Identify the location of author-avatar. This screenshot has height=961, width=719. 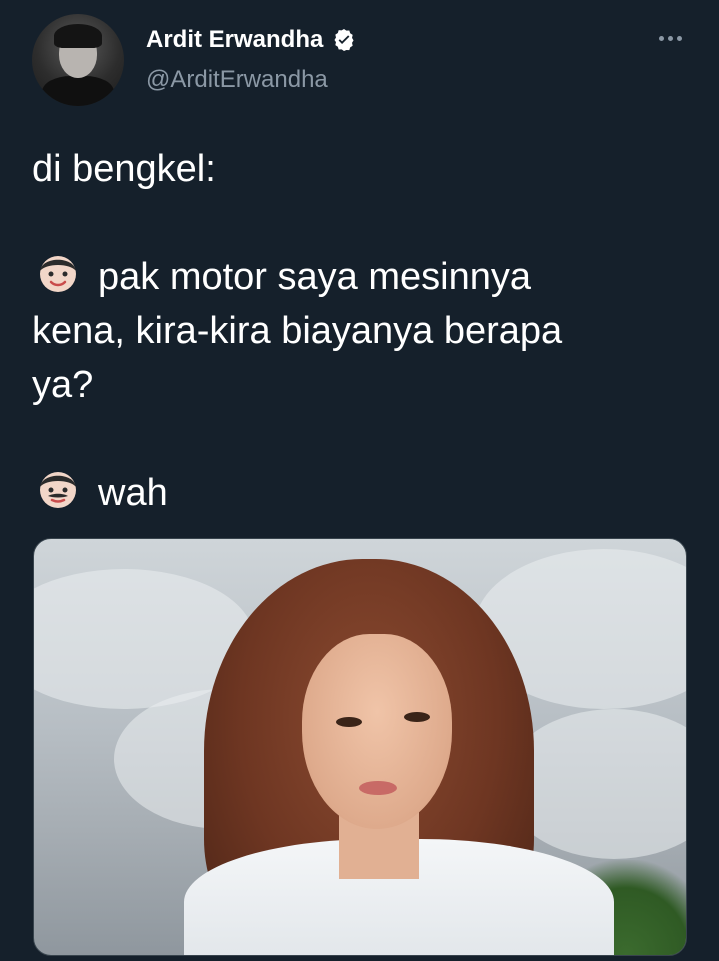
(78, 60).